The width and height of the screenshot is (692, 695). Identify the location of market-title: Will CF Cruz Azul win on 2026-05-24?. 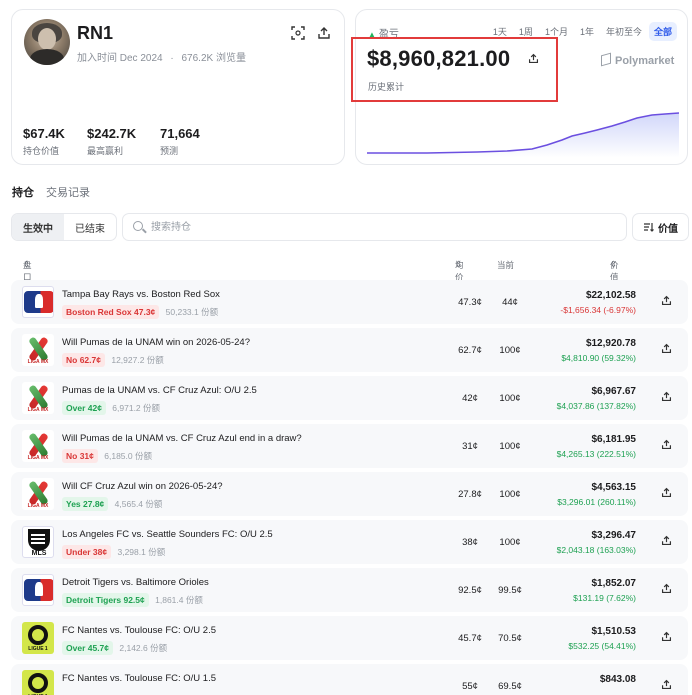
(142, 486).